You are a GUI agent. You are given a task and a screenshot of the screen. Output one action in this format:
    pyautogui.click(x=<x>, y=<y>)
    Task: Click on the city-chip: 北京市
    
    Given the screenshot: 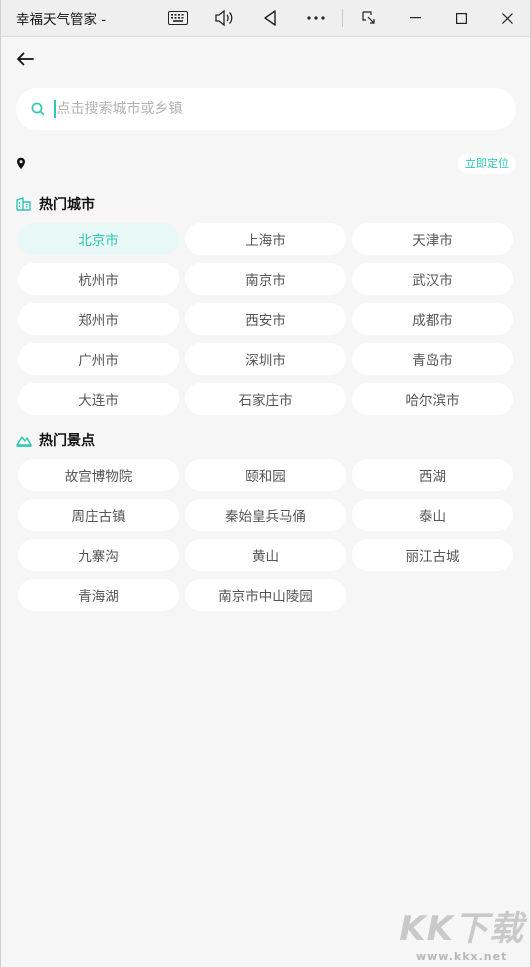 What is the action you would take?
    pyautogui.click(x=98, y=239)
    